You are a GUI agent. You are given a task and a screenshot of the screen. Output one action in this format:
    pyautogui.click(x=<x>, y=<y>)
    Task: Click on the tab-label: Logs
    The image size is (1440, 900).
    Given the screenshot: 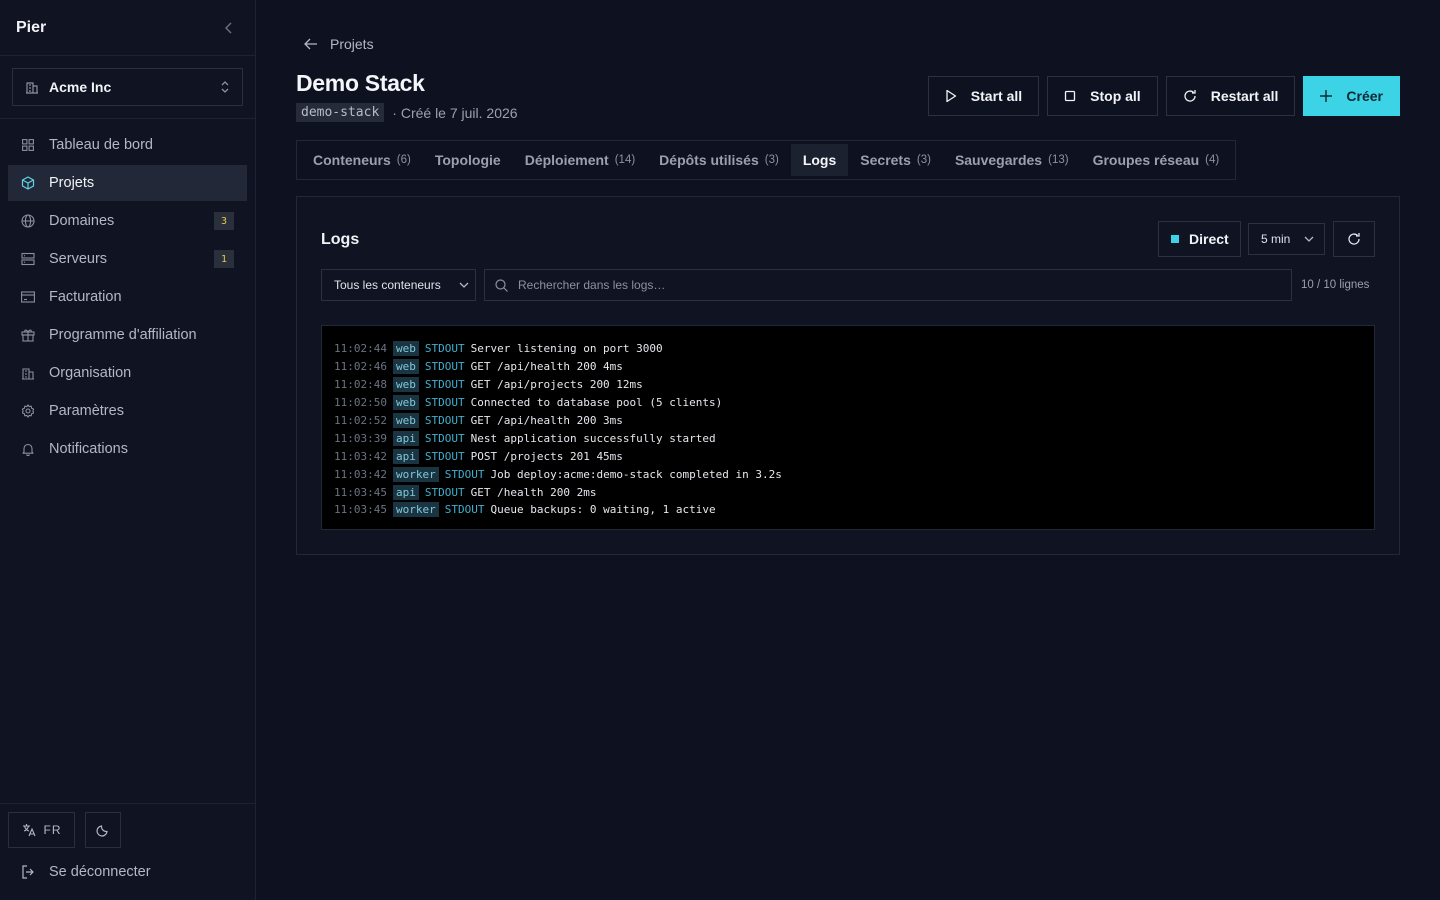 What is the action you would take?
    pyautogui.click(x=819, y=160)
    